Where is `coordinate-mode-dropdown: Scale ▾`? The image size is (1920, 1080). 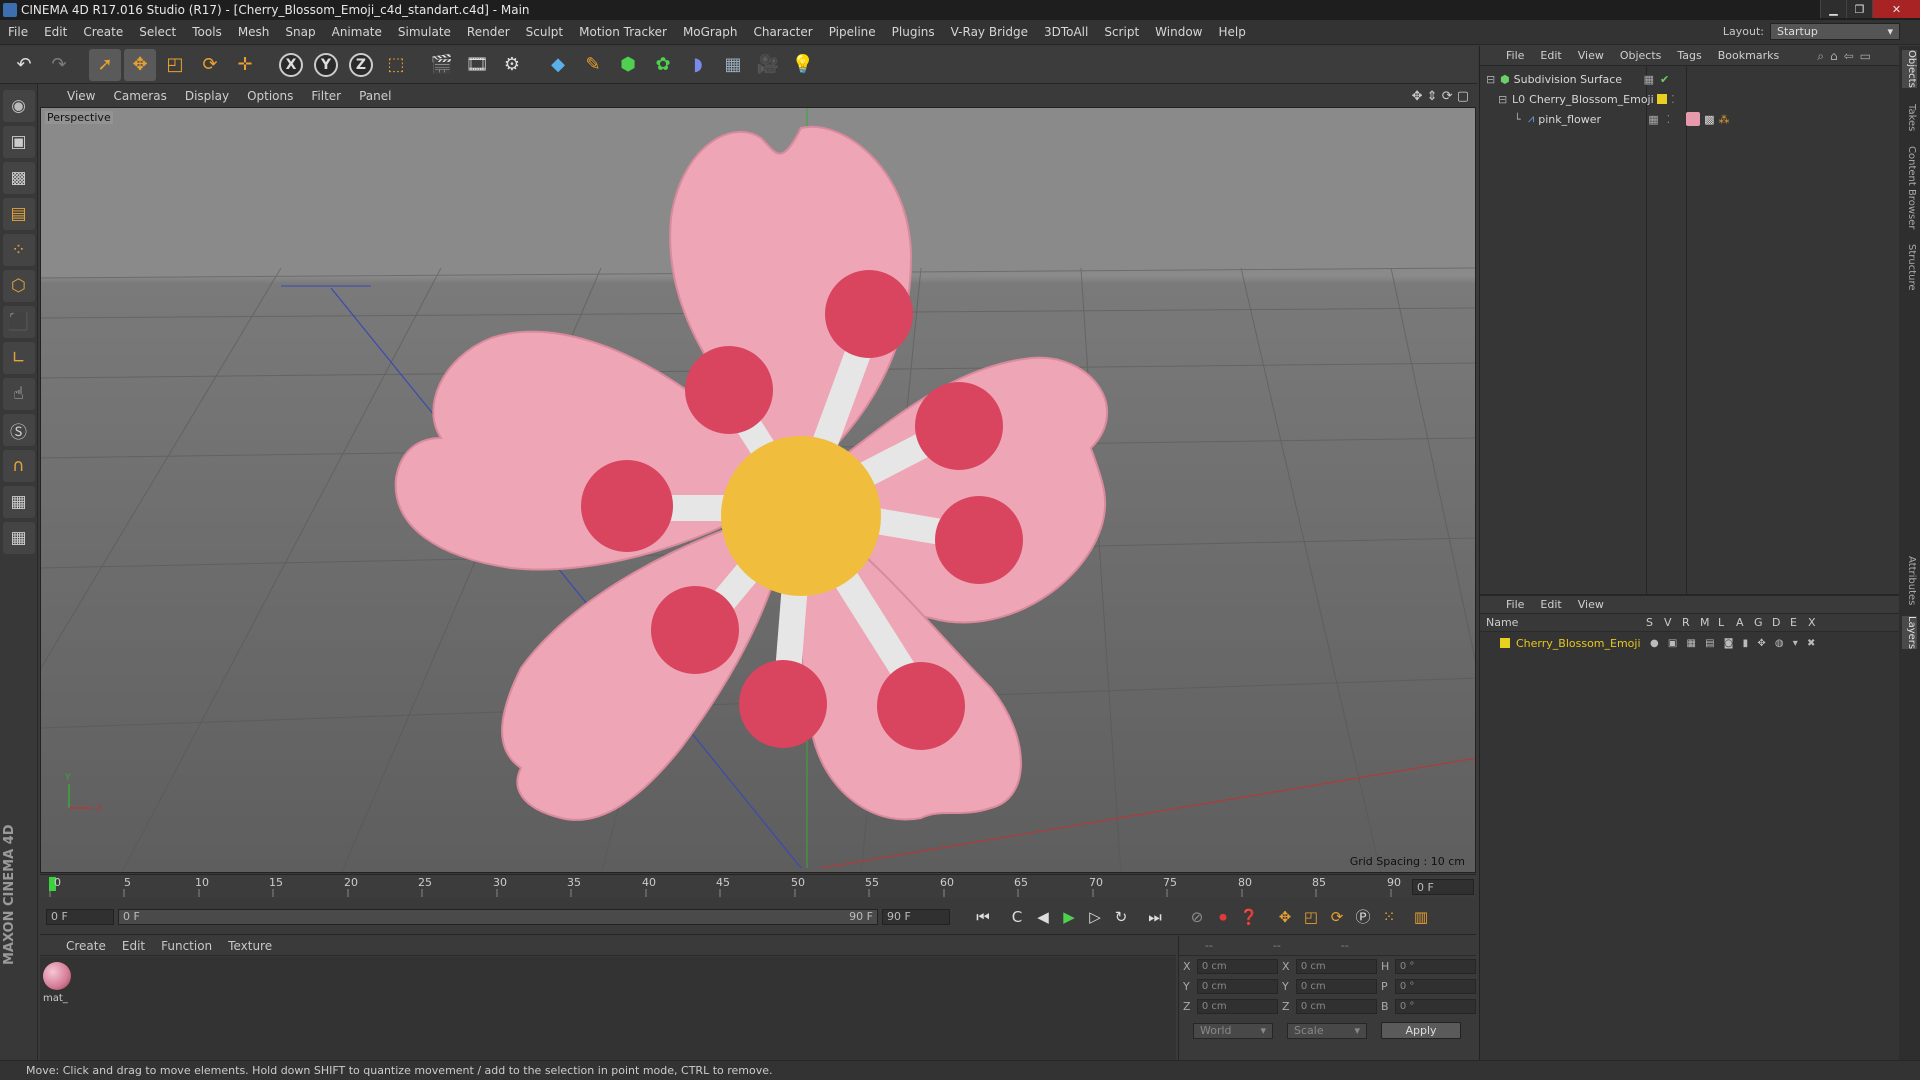
coordinate-mode-dropdown: Scale ▾ is located at coordinates (1327, 1030).